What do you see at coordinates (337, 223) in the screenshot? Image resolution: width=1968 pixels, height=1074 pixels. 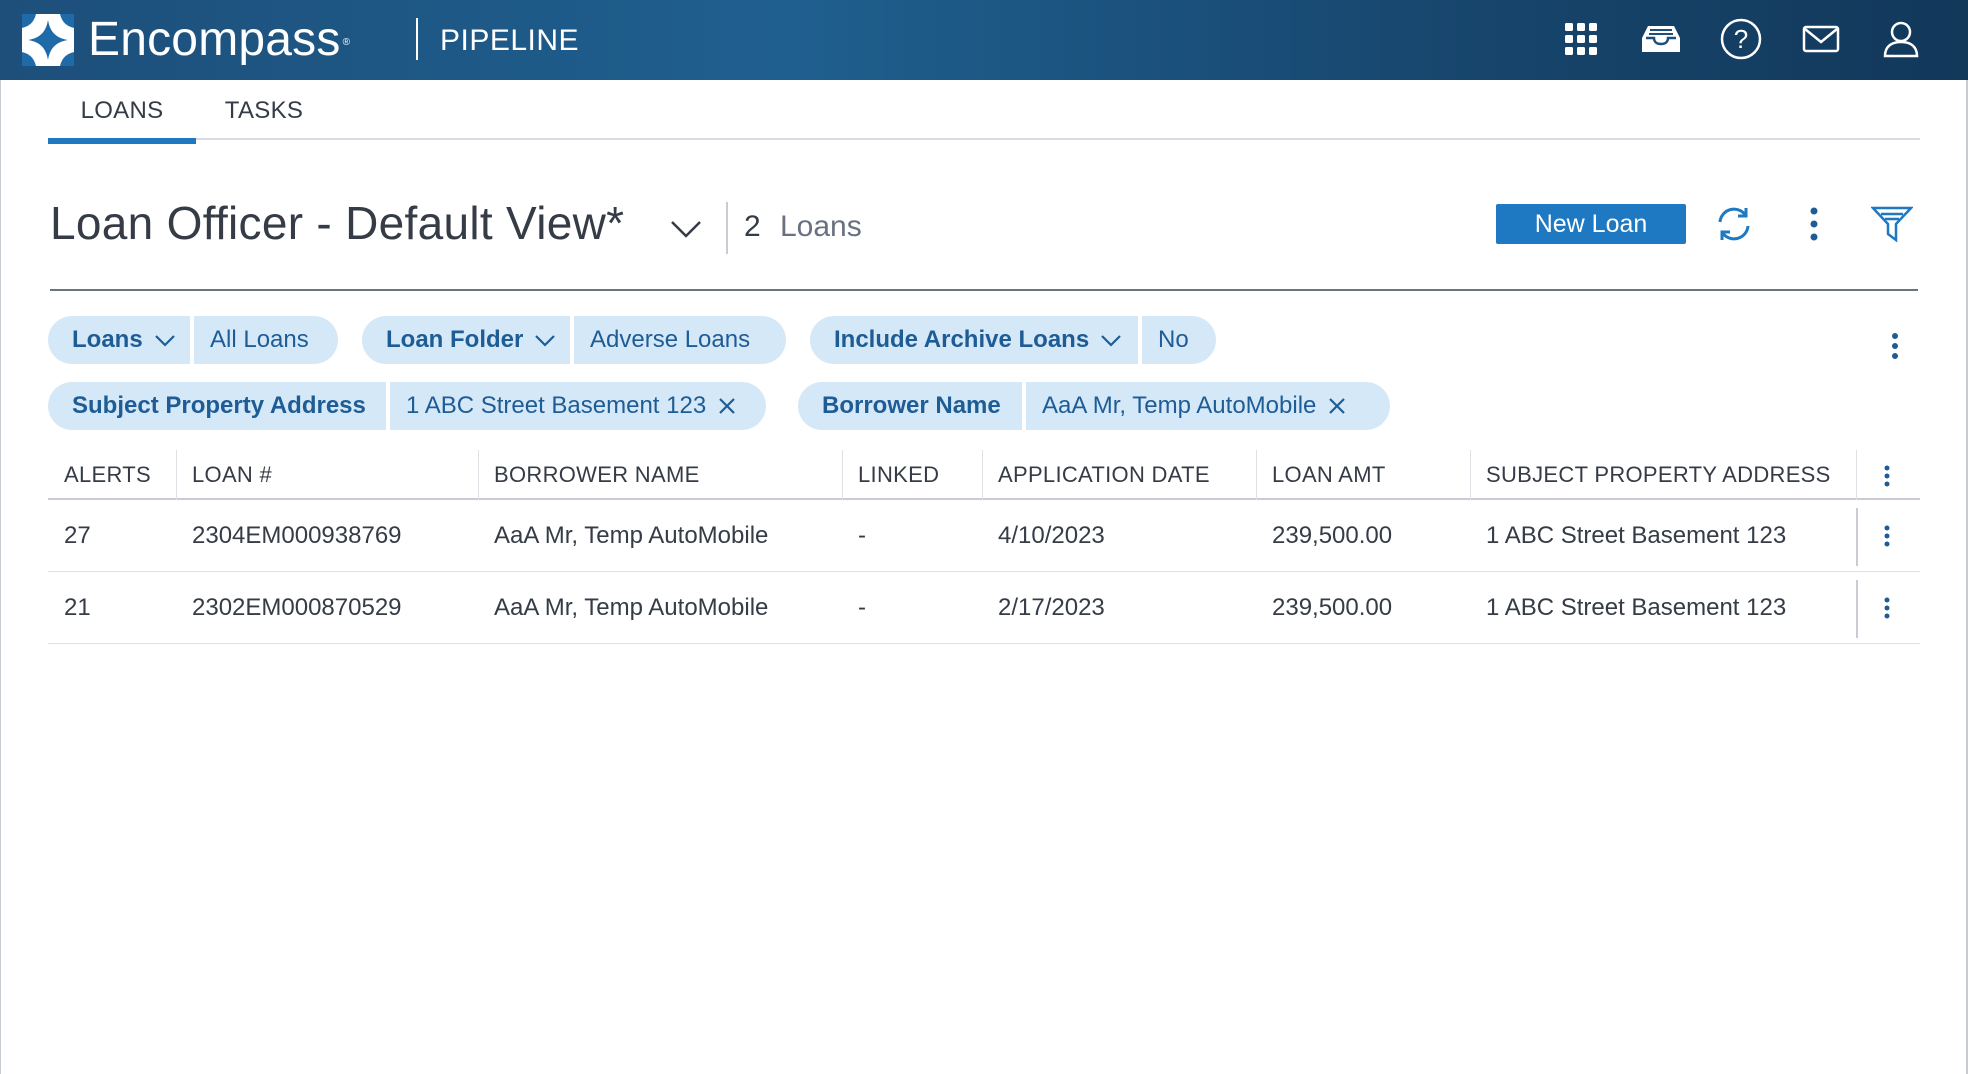 I see `view-title: Loan Officer - Default View*` at bounding box center [337, 223].